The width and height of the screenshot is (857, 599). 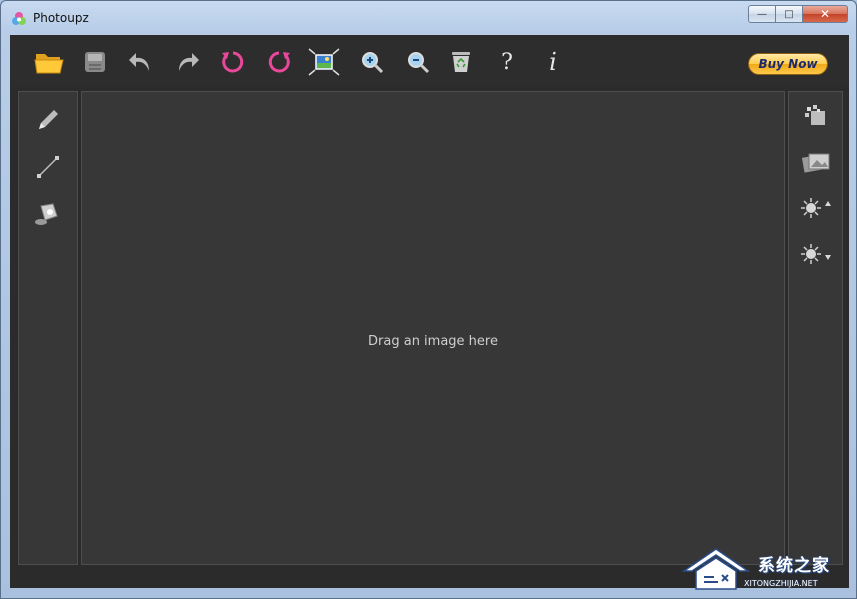 I want to click on close-button: ✕, so click(x=825, y=14).